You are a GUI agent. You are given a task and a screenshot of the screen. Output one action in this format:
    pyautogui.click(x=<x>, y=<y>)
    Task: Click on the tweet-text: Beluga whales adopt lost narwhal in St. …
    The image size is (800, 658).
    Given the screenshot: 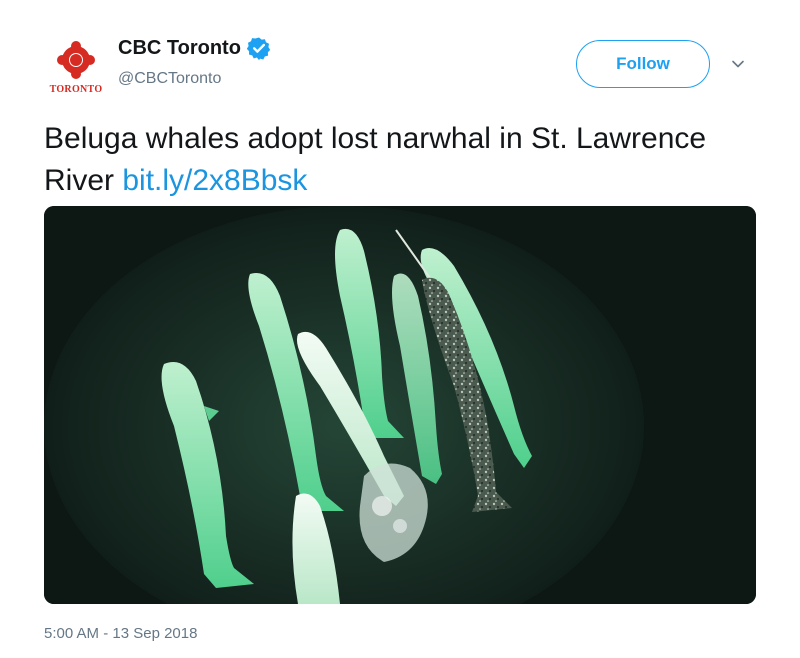 What is the action you would take?
    pyautogui.click(x=394, y=160)
    